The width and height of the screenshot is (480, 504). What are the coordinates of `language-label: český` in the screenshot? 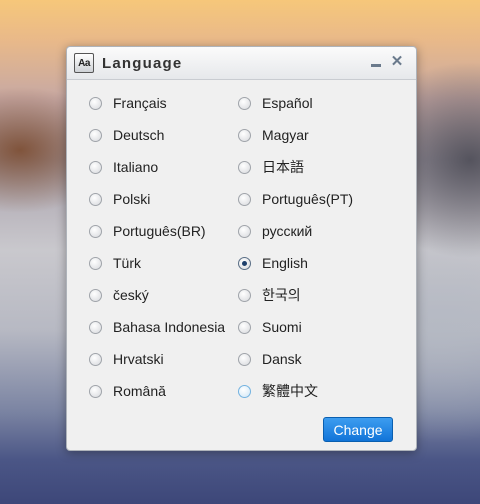 It's located at (131, 295).